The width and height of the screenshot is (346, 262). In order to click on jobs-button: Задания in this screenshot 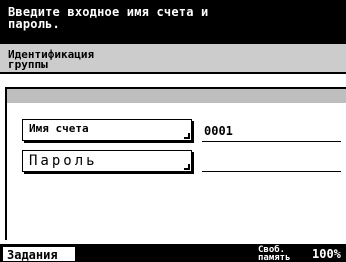, I will do `click(39, 254)`.